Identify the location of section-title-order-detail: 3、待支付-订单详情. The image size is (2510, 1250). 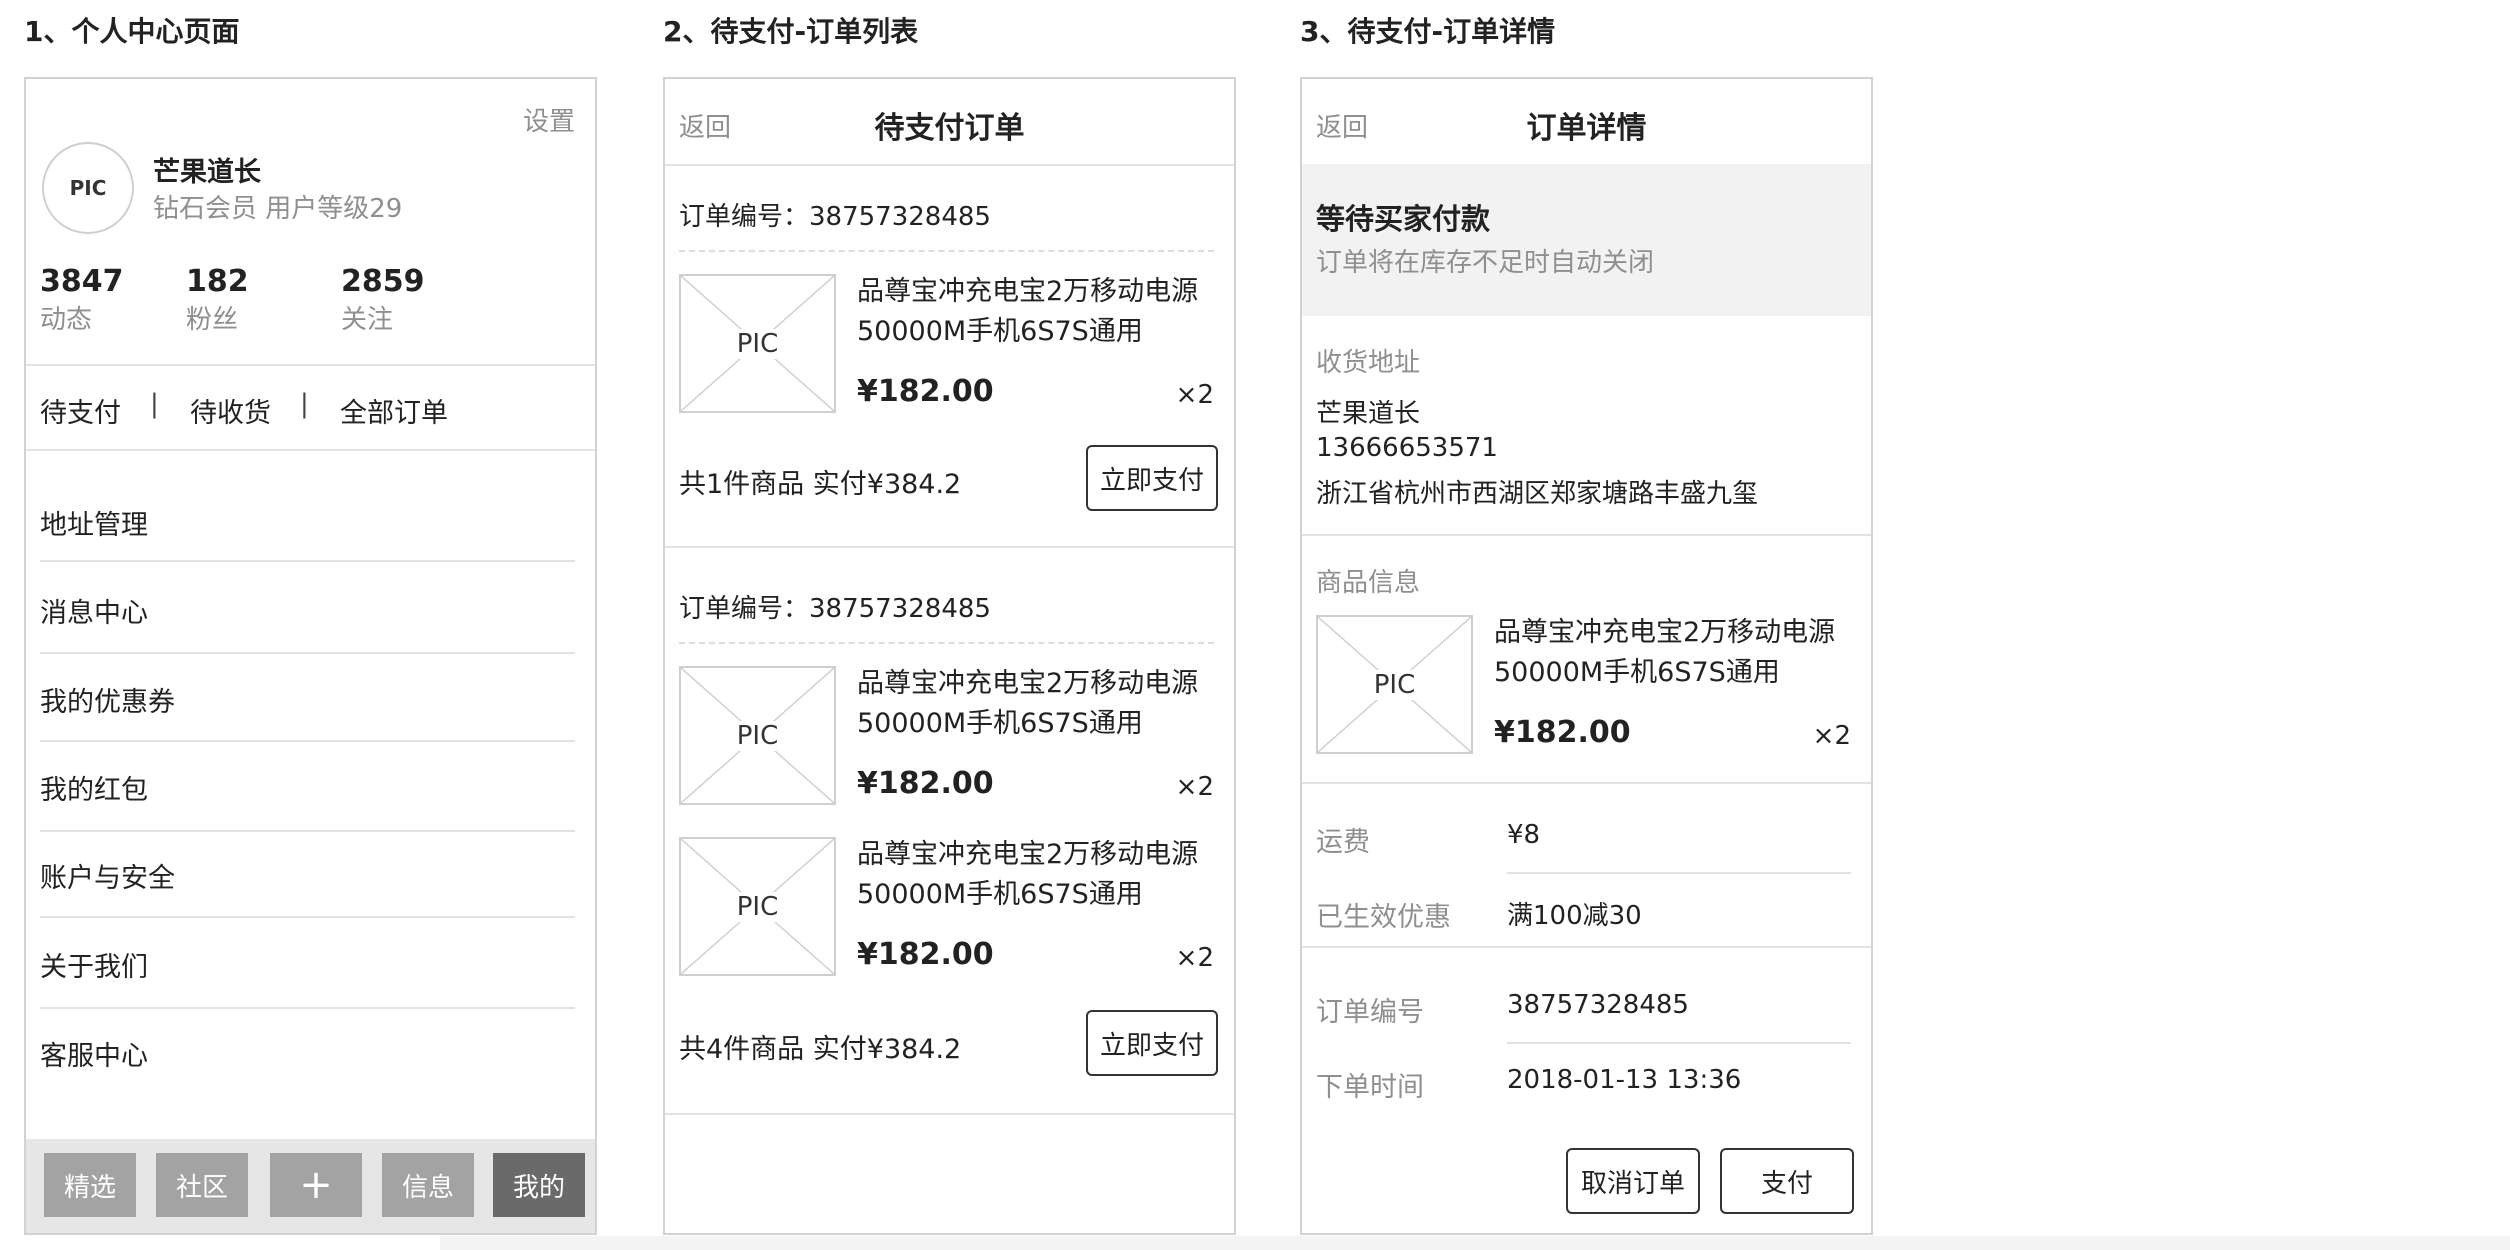
(1428, 31).